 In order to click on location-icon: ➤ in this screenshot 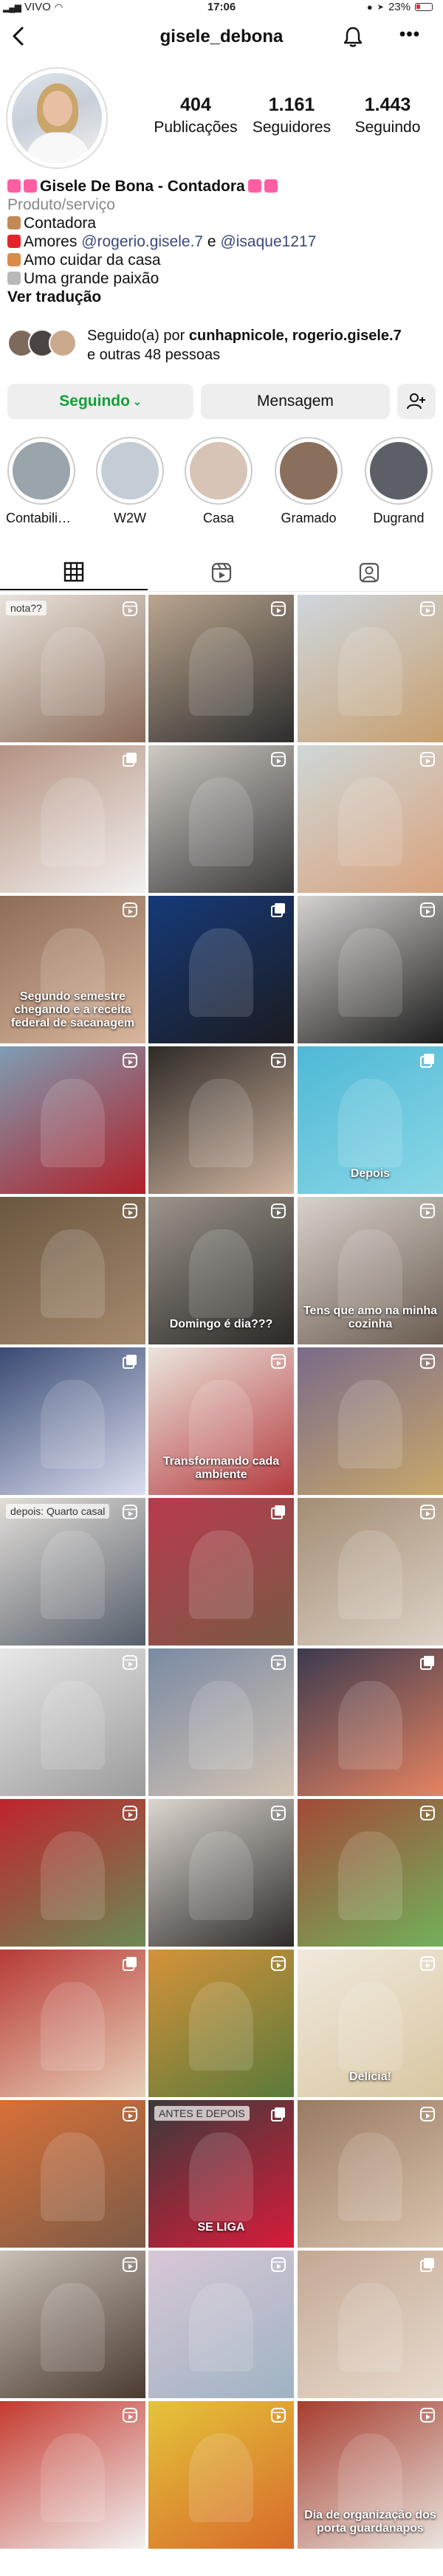, I will do `click(380, 8)`.